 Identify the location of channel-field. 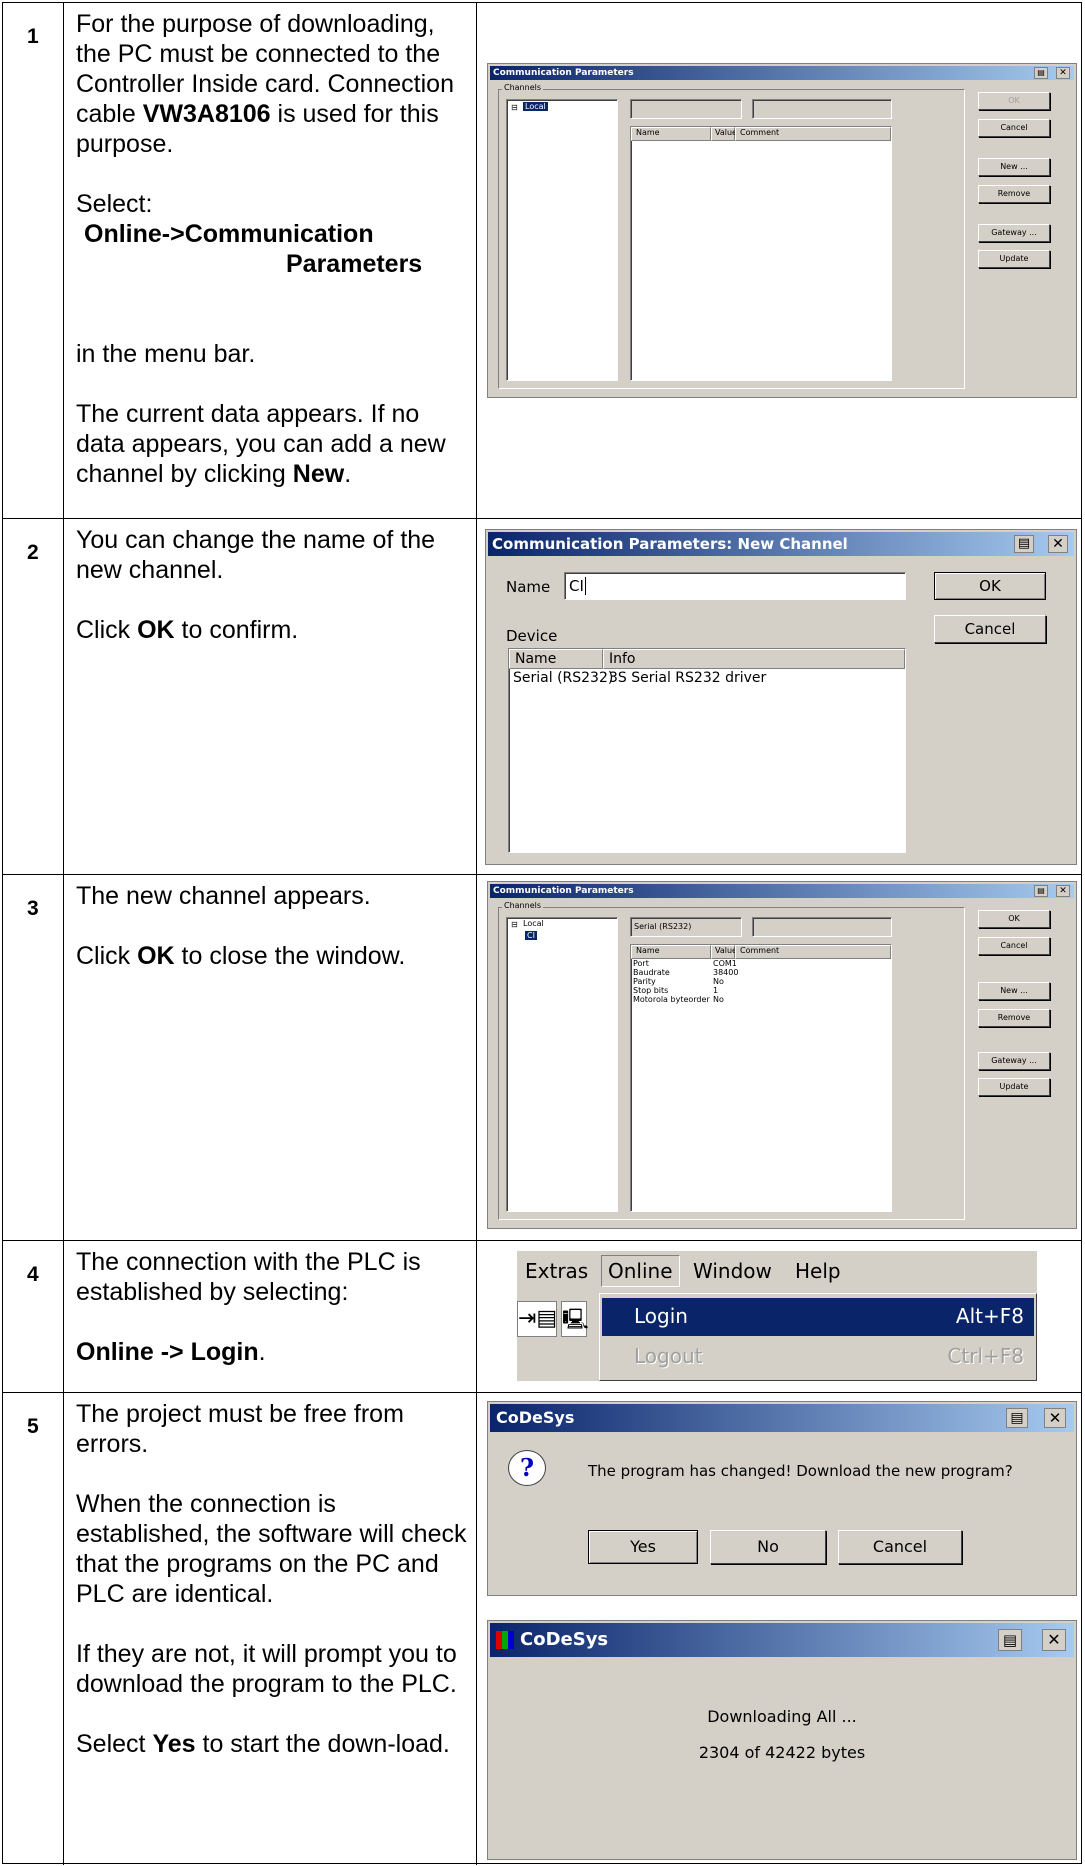
(822, 927).